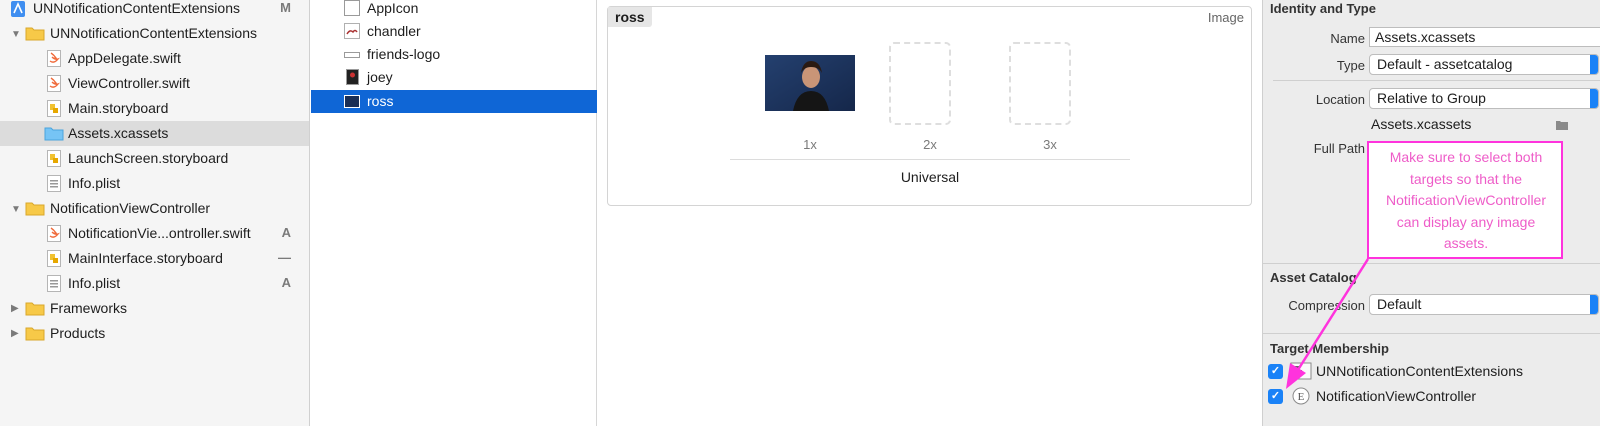 The height and width of the screenshot is (426, 1600). I want to click on ross-portrait-image, so click(810, 83).